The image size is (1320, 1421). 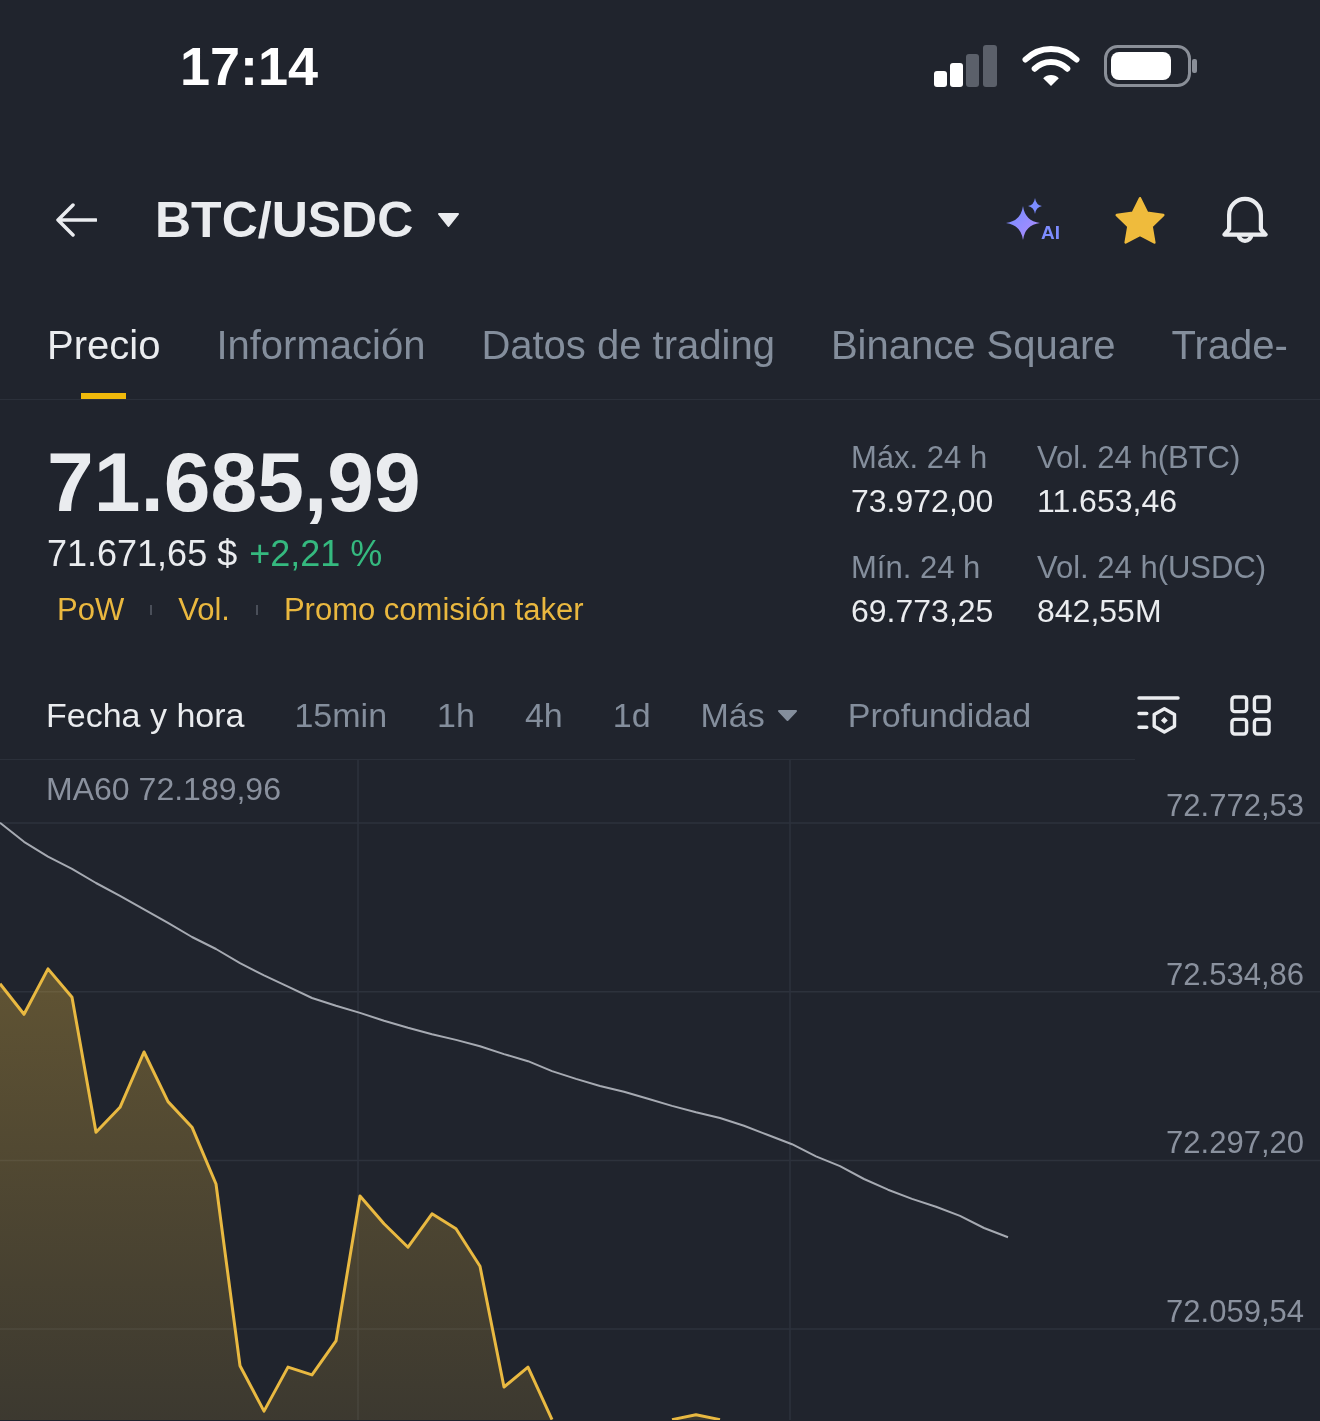 I want to click on tab: Datos de trading, so click(x=628, y=360).